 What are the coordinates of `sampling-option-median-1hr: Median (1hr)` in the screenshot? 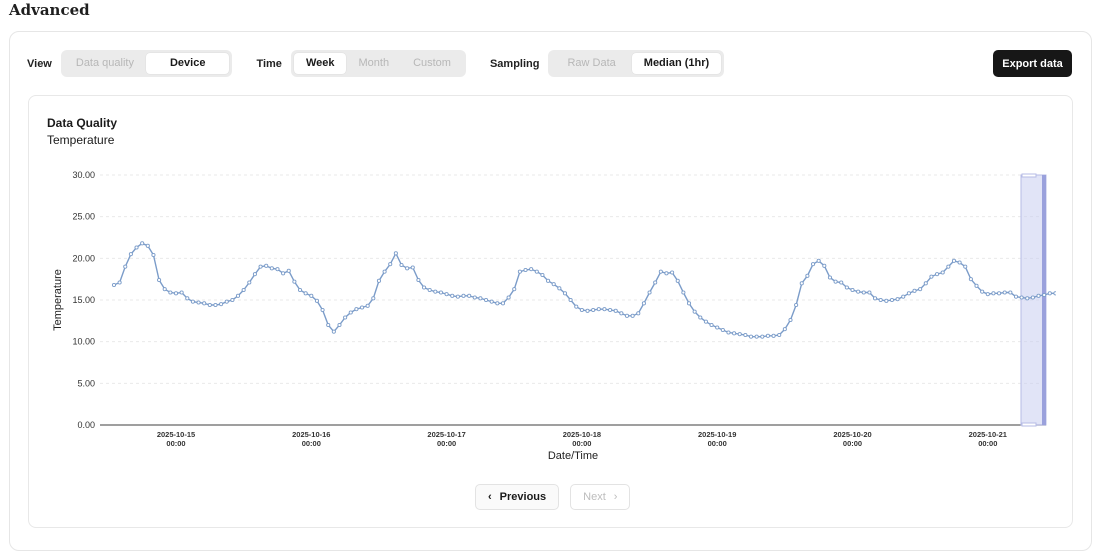 It's located at (676, 63).